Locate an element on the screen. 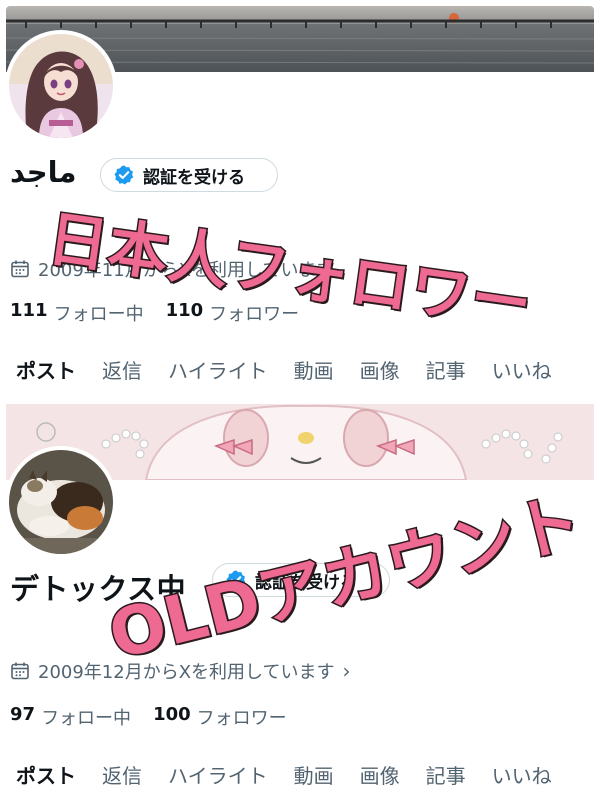 This screenshot has width=600, height=800. get-verified-button: 認証を受ける is located at coordinates (189, 175).